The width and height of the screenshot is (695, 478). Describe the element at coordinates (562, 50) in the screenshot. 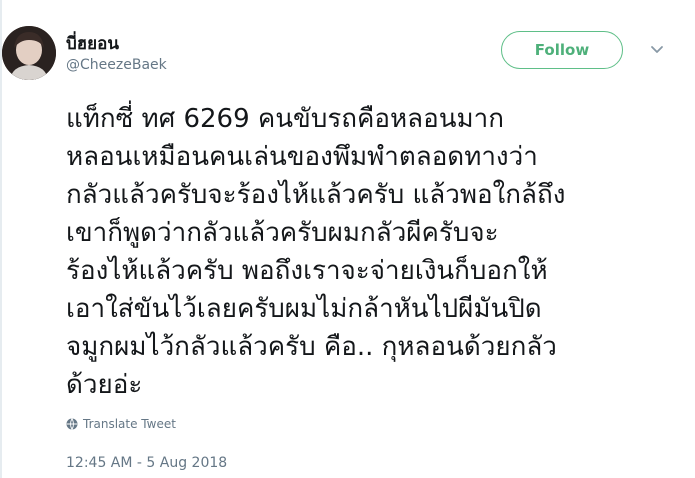

I see `follow-button: Follow` at that location.